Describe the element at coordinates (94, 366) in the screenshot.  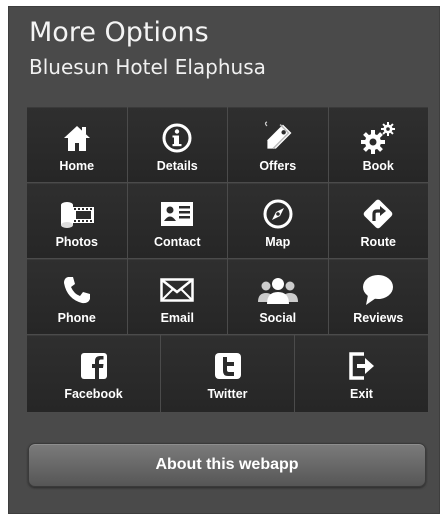
I see `facebook-icon` at that location.